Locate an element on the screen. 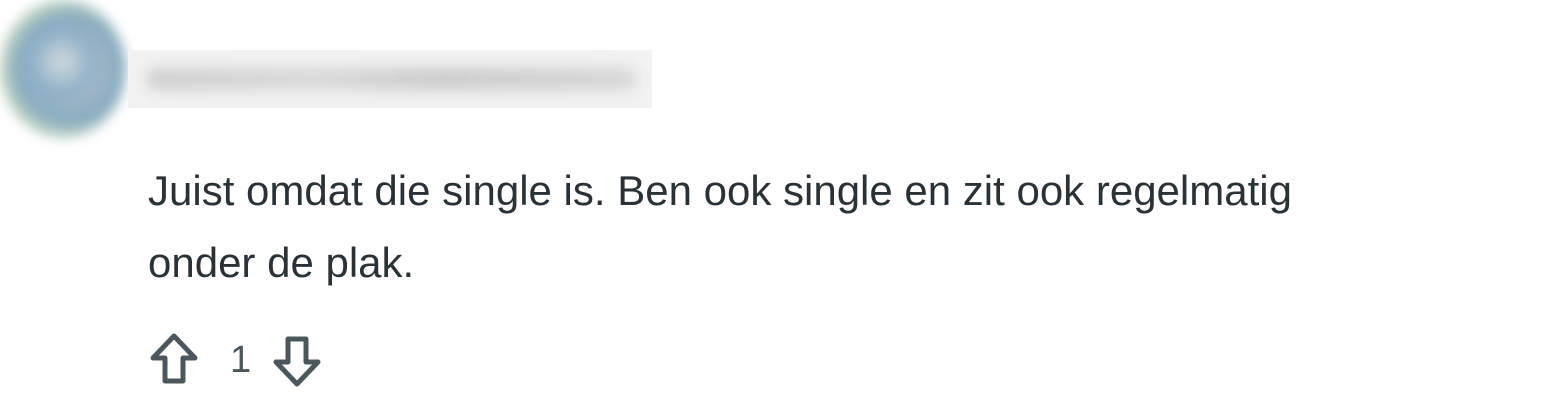  vote-count: 1 is located at coordinates (241, 359).